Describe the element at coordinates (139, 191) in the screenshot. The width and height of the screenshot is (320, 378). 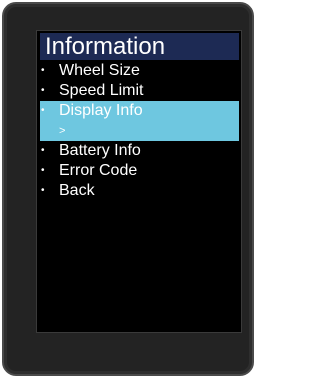
I see `menu-item-back: • Back` at that location.